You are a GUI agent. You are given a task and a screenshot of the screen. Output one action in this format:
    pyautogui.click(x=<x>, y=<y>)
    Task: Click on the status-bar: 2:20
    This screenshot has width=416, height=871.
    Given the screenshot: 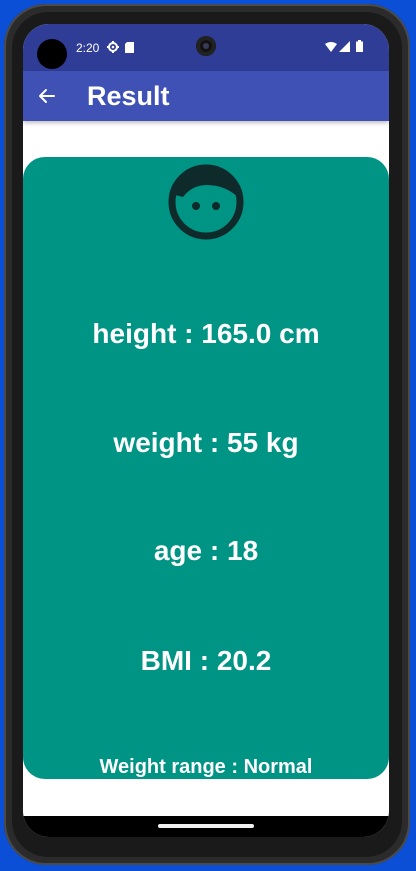 What is the action you would take?
    pyautogui.click(x=206, y=47)
    